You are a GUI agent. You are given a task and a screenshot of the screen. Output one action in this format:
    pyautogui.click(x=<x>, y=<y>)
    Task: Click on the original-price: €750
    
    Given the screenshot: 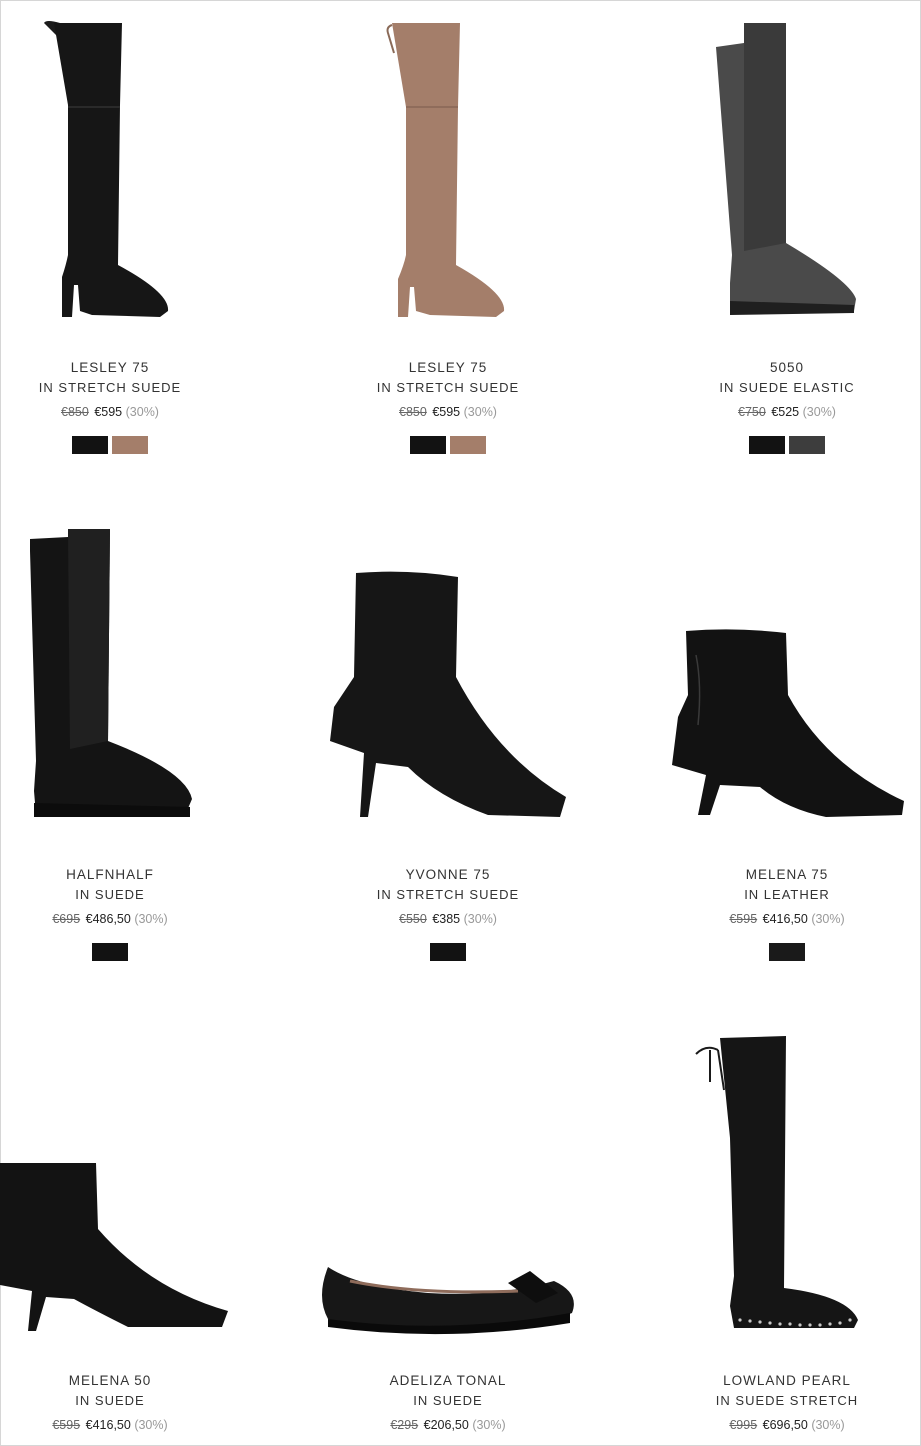 What is the action you would take?
    pyautogui.click(x=752, y=412)
    